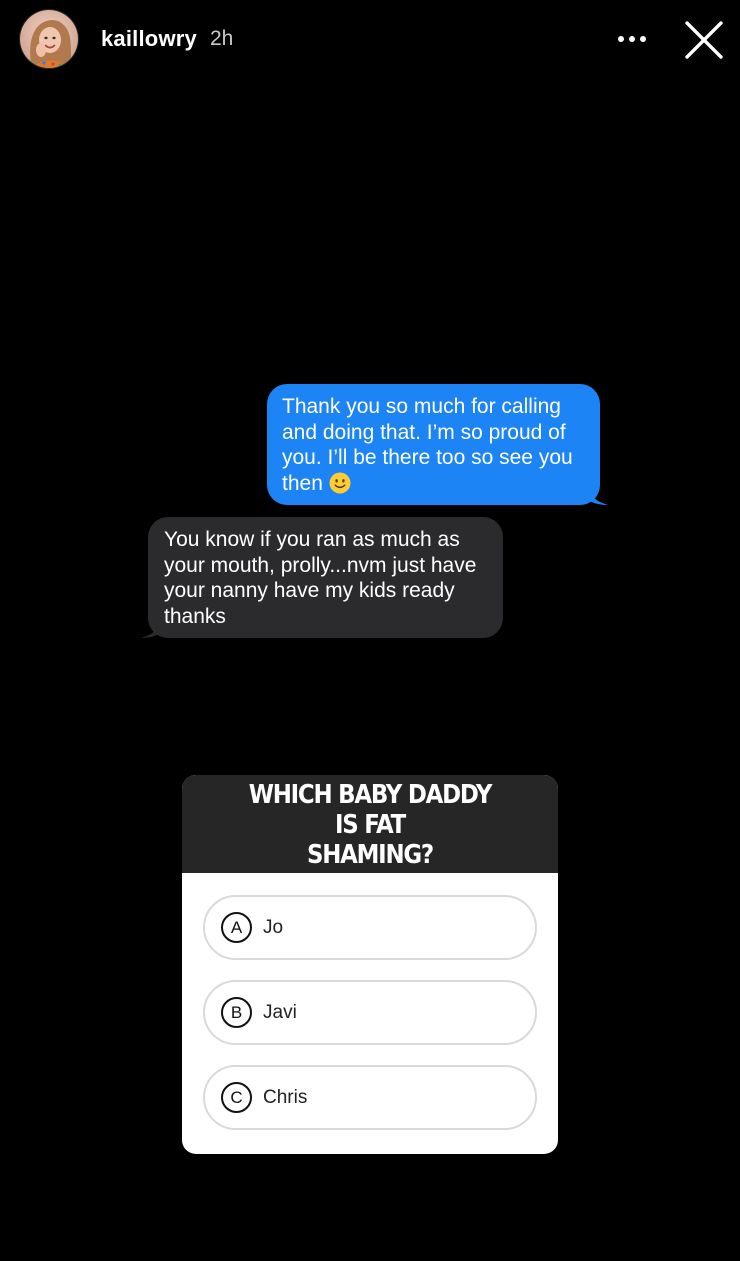  I want to click on message-line: you. I’ll be there too so see you, so click(427, 457).